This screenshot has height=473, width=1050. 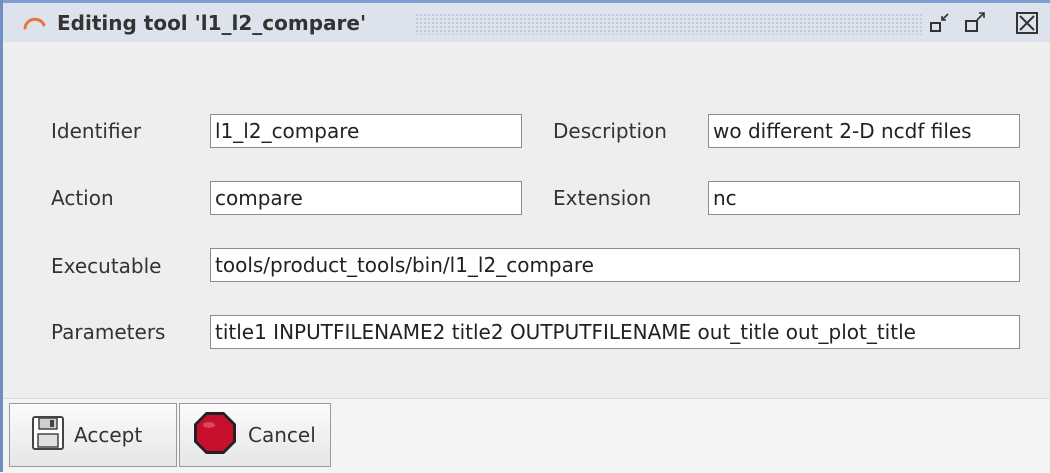 What do you see at coordinates (212, 23) in the screenshot?
I see `window-title: Editing tool 'l1_l2_compare'` at bounding box center [212, 23].